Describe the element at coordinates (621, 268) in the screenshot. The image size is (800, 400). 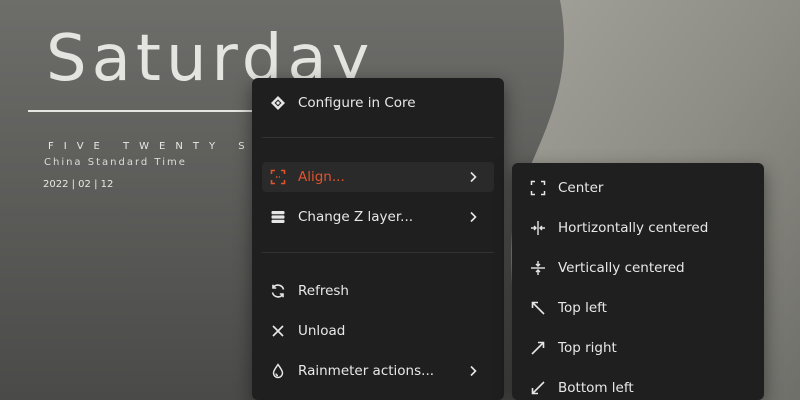
I see `submenu-item-label: Vertically centered` at that location.